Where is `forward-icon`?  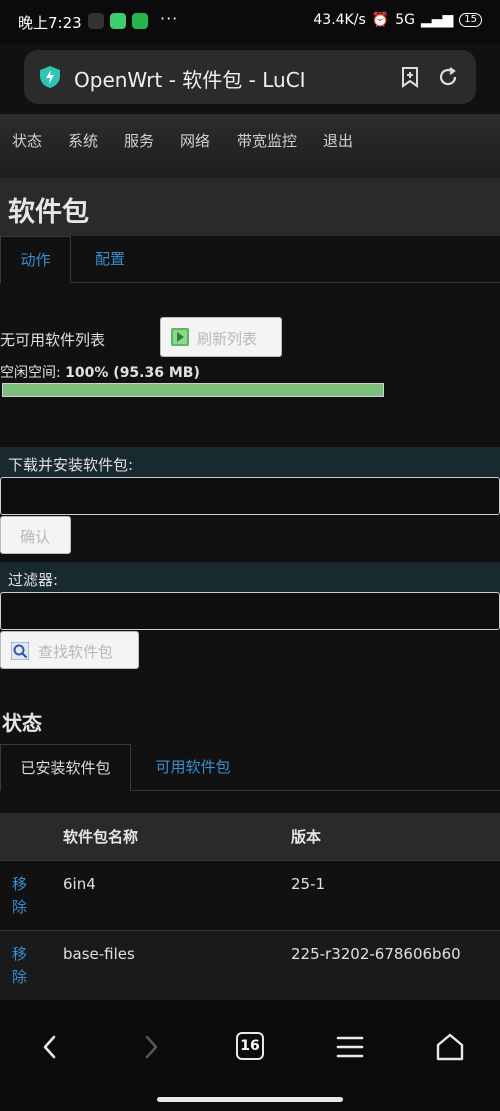
forward-icon is located at coordinates (150, 1047).